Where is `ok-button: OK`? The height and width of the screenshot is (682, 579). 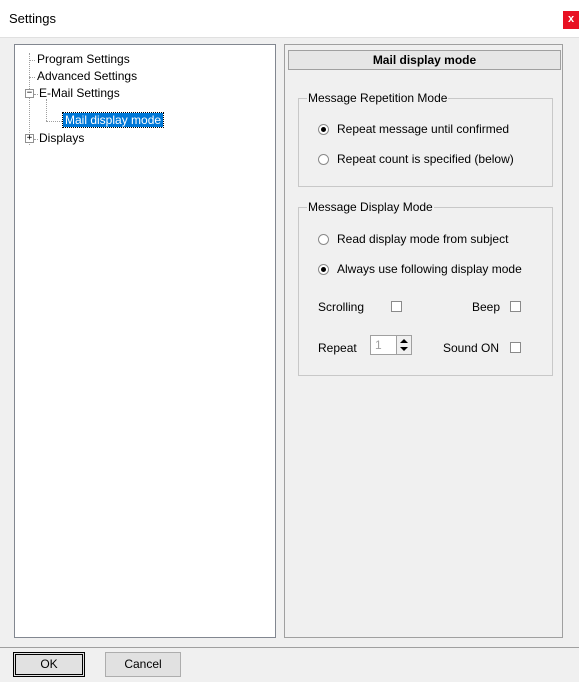 ok-button: OK is located at coordinates (49, 664).